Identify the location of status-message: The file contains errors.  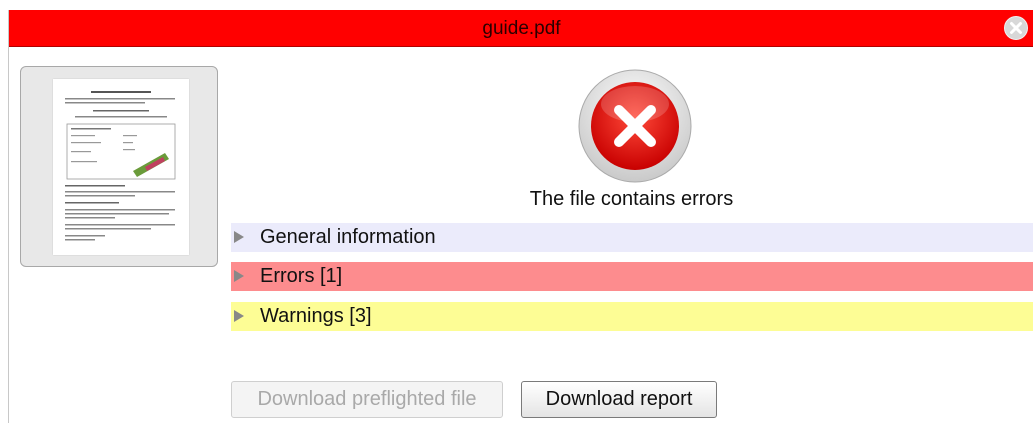
(631, 199).